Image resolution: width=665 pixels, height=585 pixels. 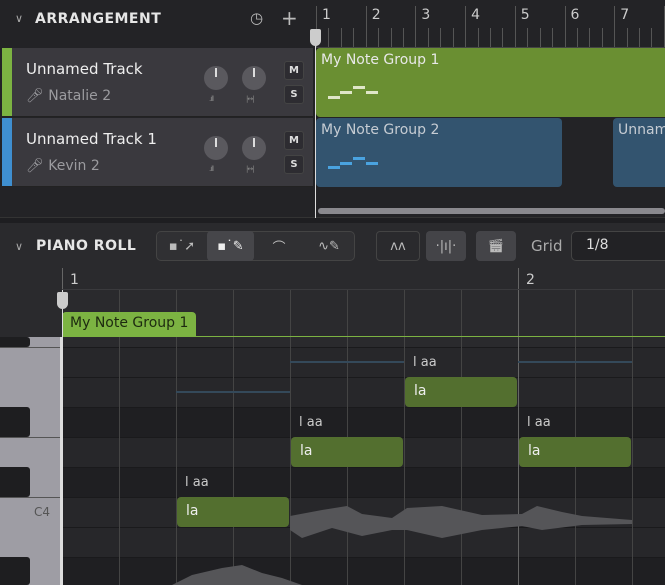 I want to click on playhead-handle, so click(x=315, y=37).